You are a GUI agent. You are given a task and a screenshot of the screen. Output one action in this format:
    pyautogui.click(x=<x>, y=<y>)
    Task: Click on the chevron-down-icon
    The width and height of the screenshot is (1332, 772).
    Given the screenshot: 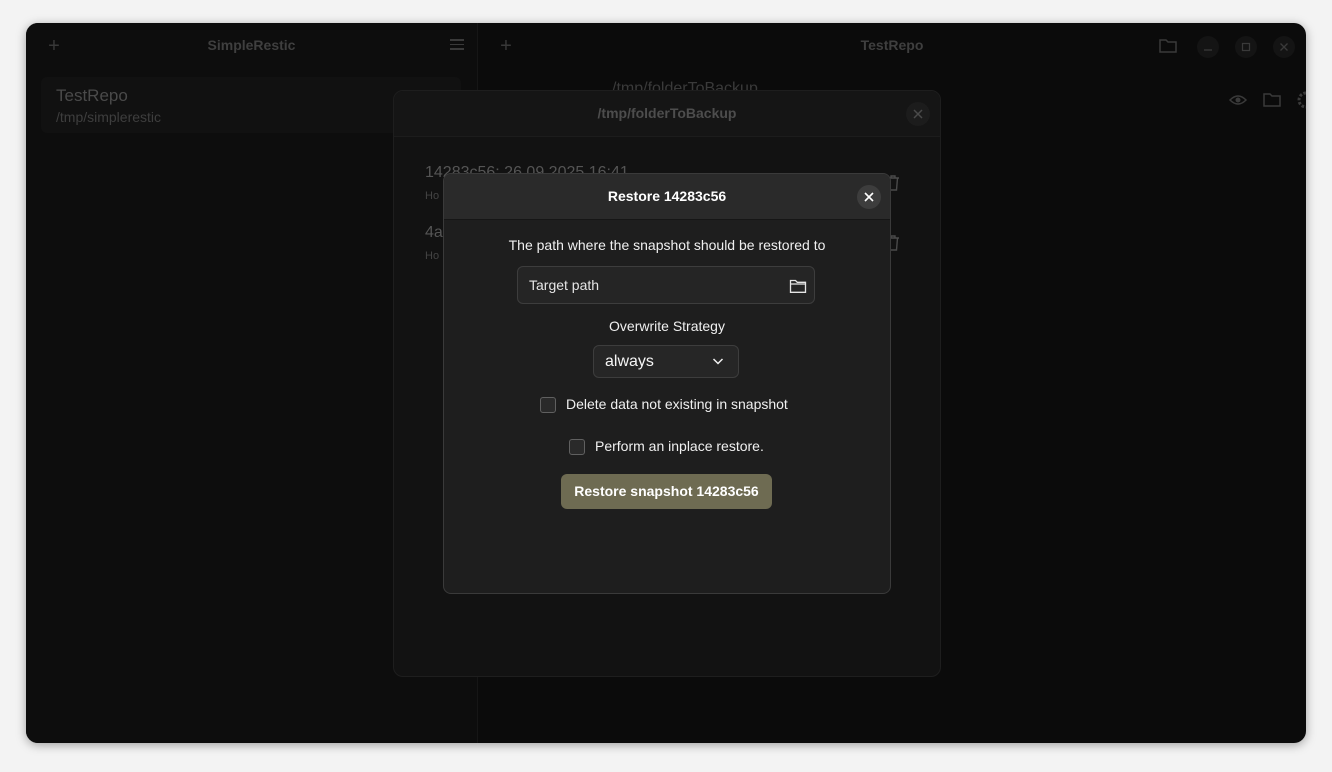 What is the action you would take?
    pyautogui.click(x=718, y=361)
    